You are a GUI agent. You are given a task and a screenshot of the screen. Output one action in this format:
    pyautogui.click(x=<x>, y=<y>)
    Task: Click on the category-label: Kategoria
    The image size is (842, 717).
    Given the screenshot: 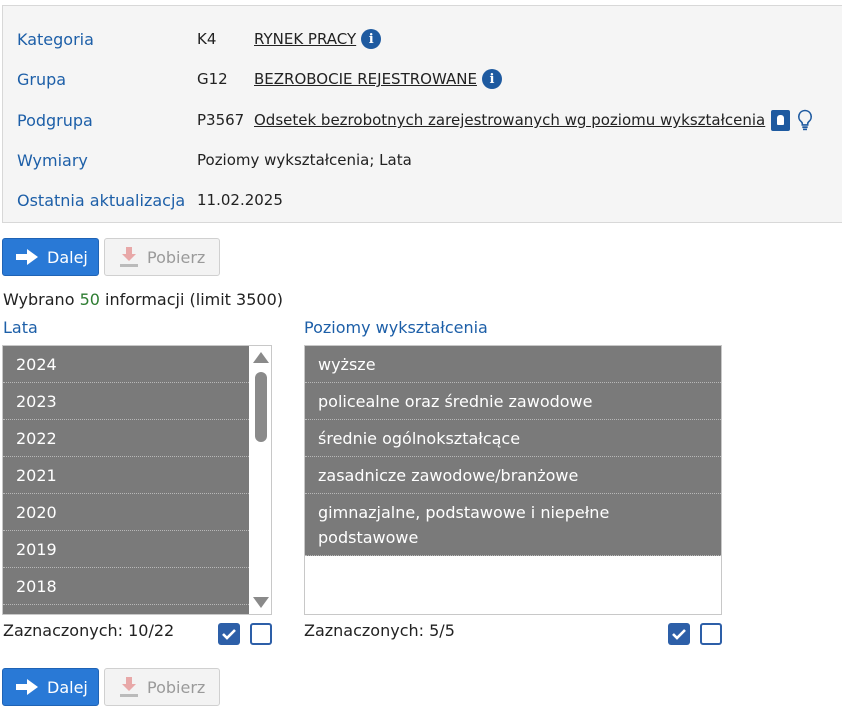 What is the action you would take?
    pyautogui.click(x=55, y=39)
    